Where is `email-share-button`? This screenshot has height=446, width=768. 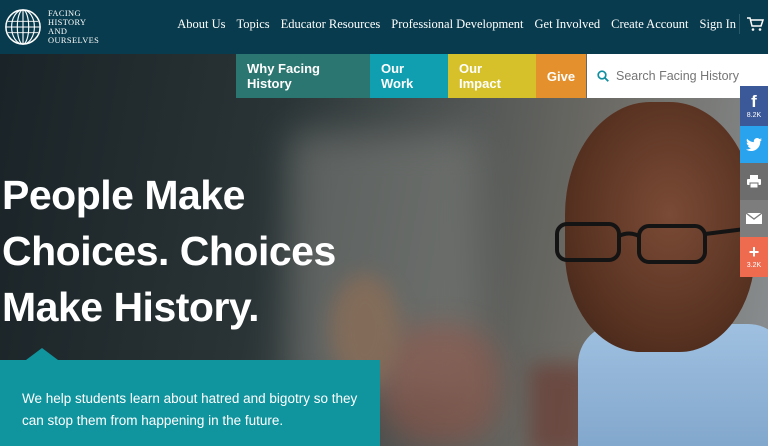
email-share-button is located at coordinates (754, 218).